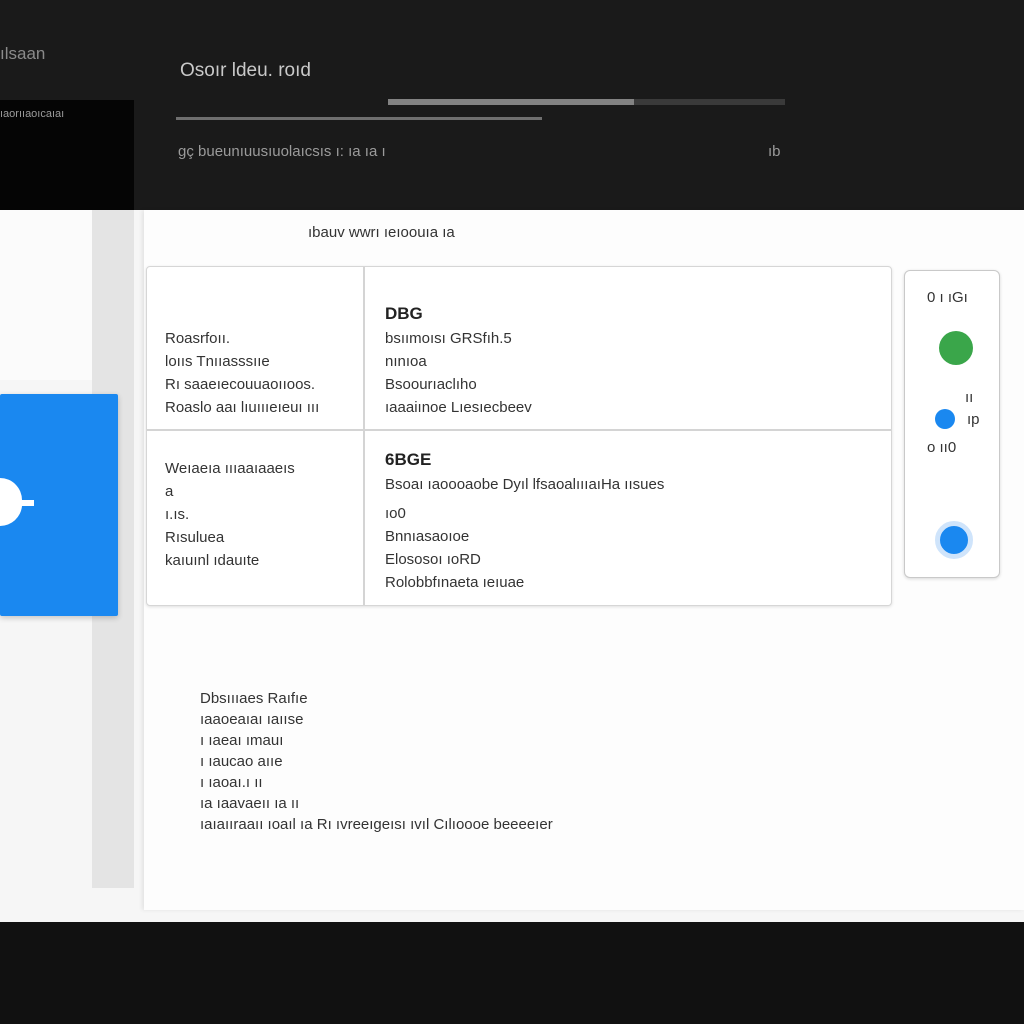 This screenshot has height=1024, width=1024. I want to click on left-panel-label: ıaorııaoıcaıaı, so click(32, 114).